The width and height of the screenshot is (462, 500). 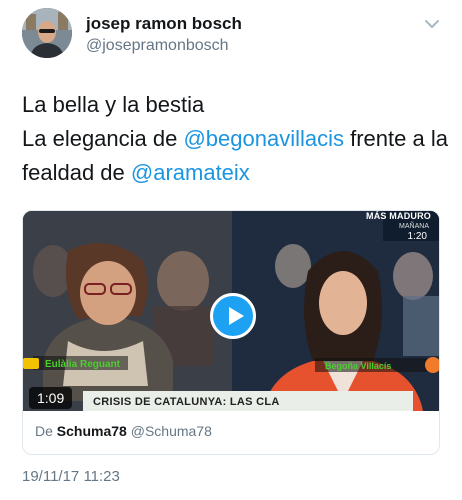 What do you see at coordinates (92, 431) in the screenshot?
I see `source-name: Schuma78` at bounding box center [92, 431].